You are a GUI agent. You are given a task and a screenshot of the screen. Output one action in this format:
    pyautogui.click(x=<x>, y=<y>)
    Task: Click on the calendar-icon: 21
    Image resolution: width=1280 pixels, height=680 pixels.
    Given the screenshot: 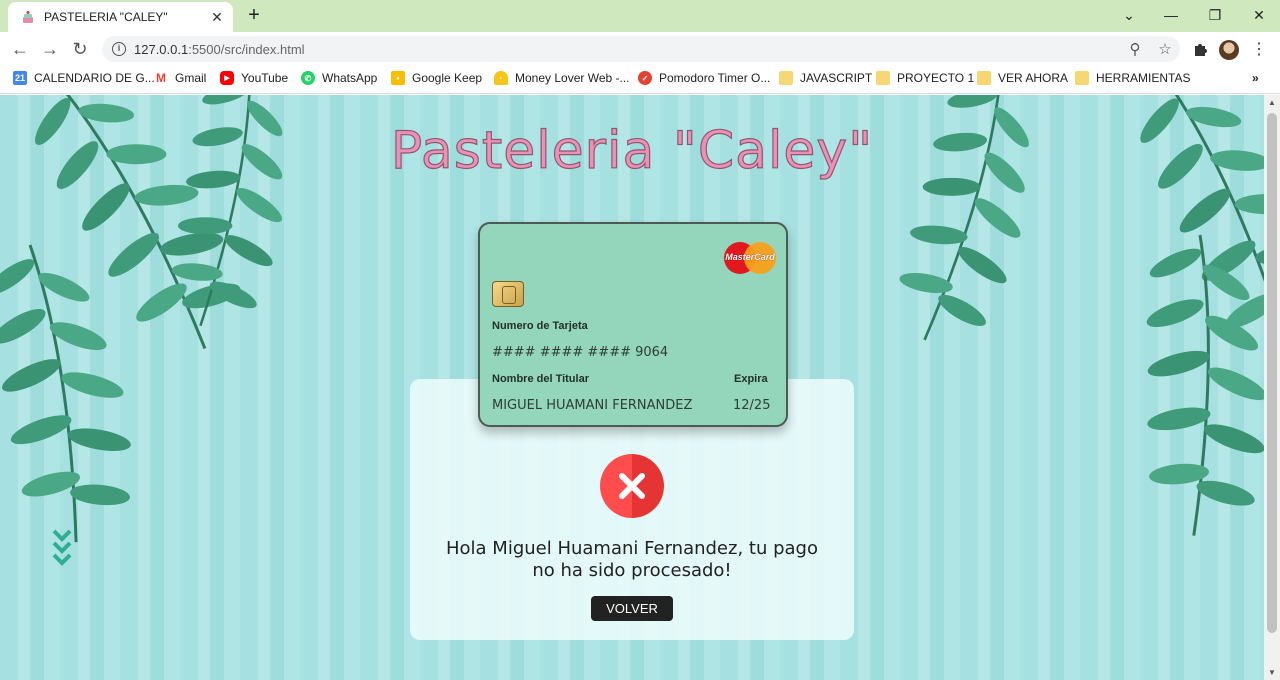 What is the action you would take?
    pyautogui.click(x=20, y=78)
    